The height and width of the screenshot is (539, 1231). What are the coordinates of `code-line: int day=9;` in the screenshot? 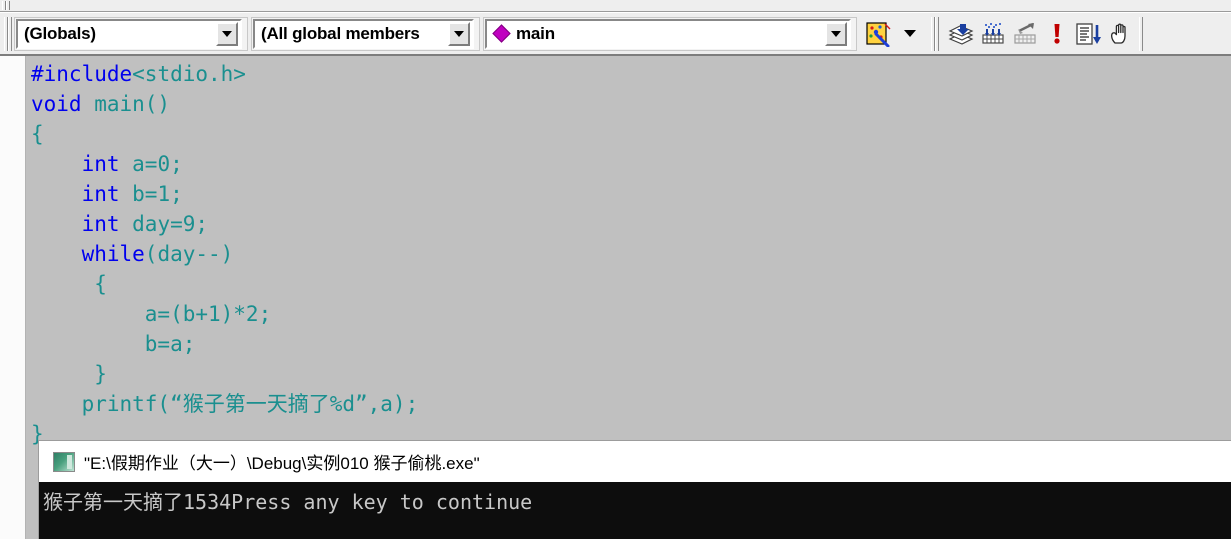 It's located at (629, 224).